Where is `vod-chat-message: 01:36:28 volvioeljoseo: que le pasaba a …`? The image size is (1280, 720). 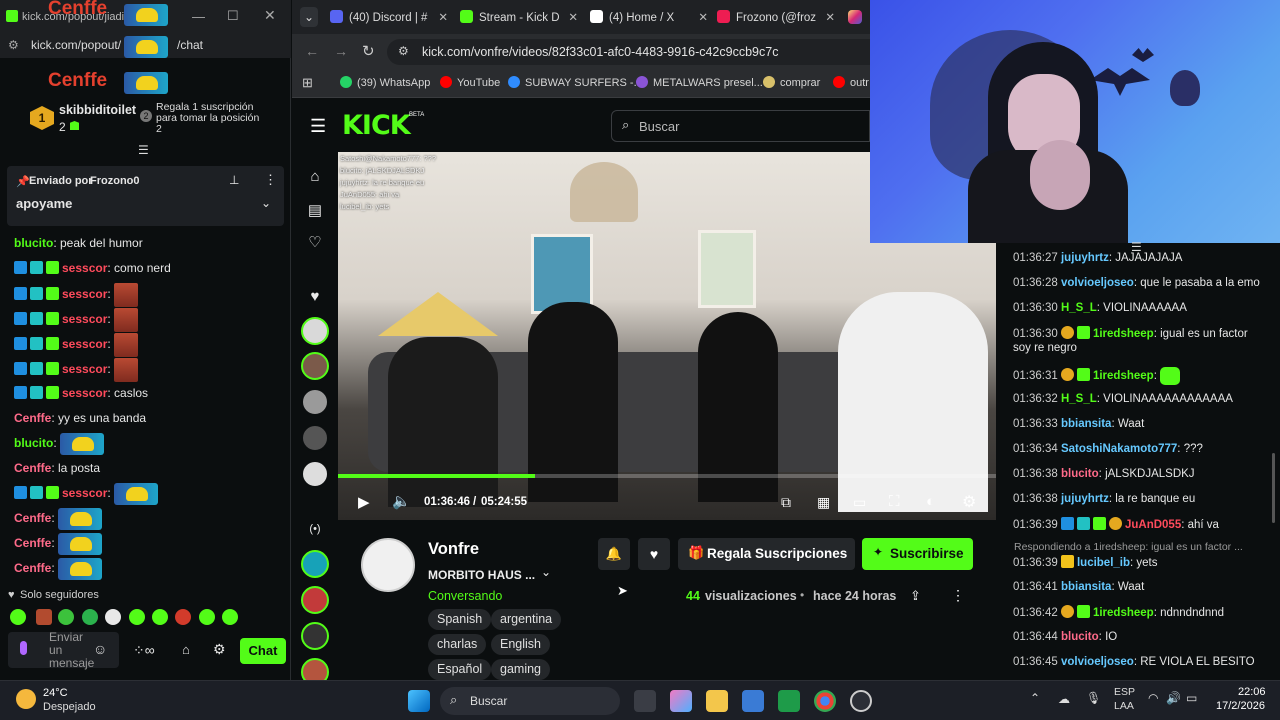
vod-chat-message: 01:36:28 volvioeljoseo: que le pasaba a … is located at coordinates (1136, 283).